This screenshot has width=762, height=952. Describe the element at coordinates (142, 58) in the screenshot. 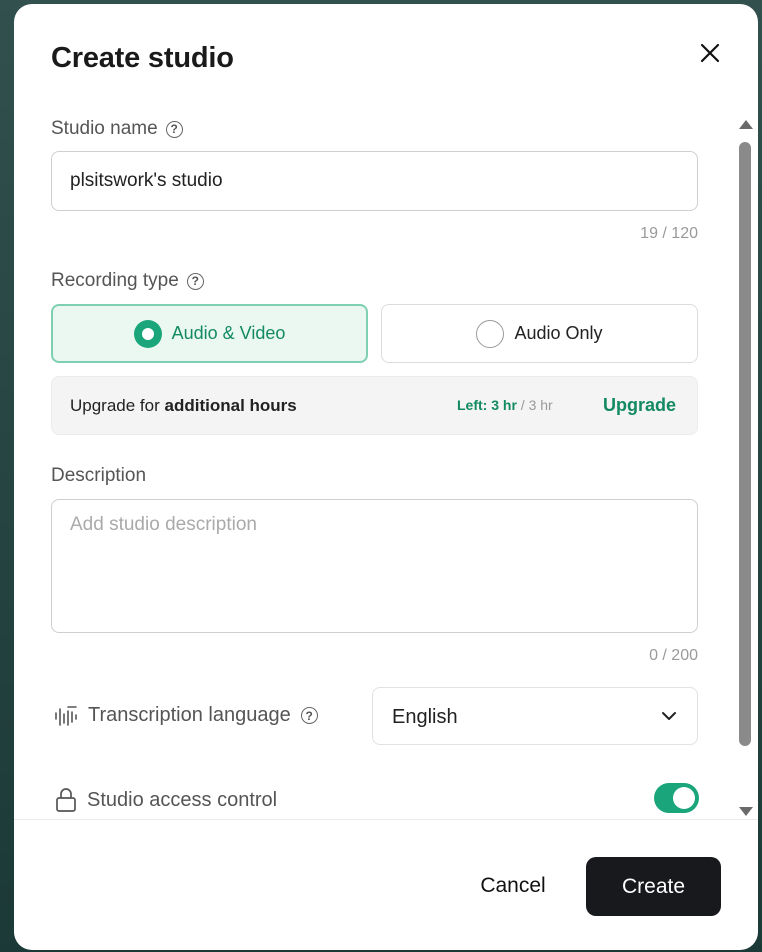

I see `dialog-title: Create studio` at that location.